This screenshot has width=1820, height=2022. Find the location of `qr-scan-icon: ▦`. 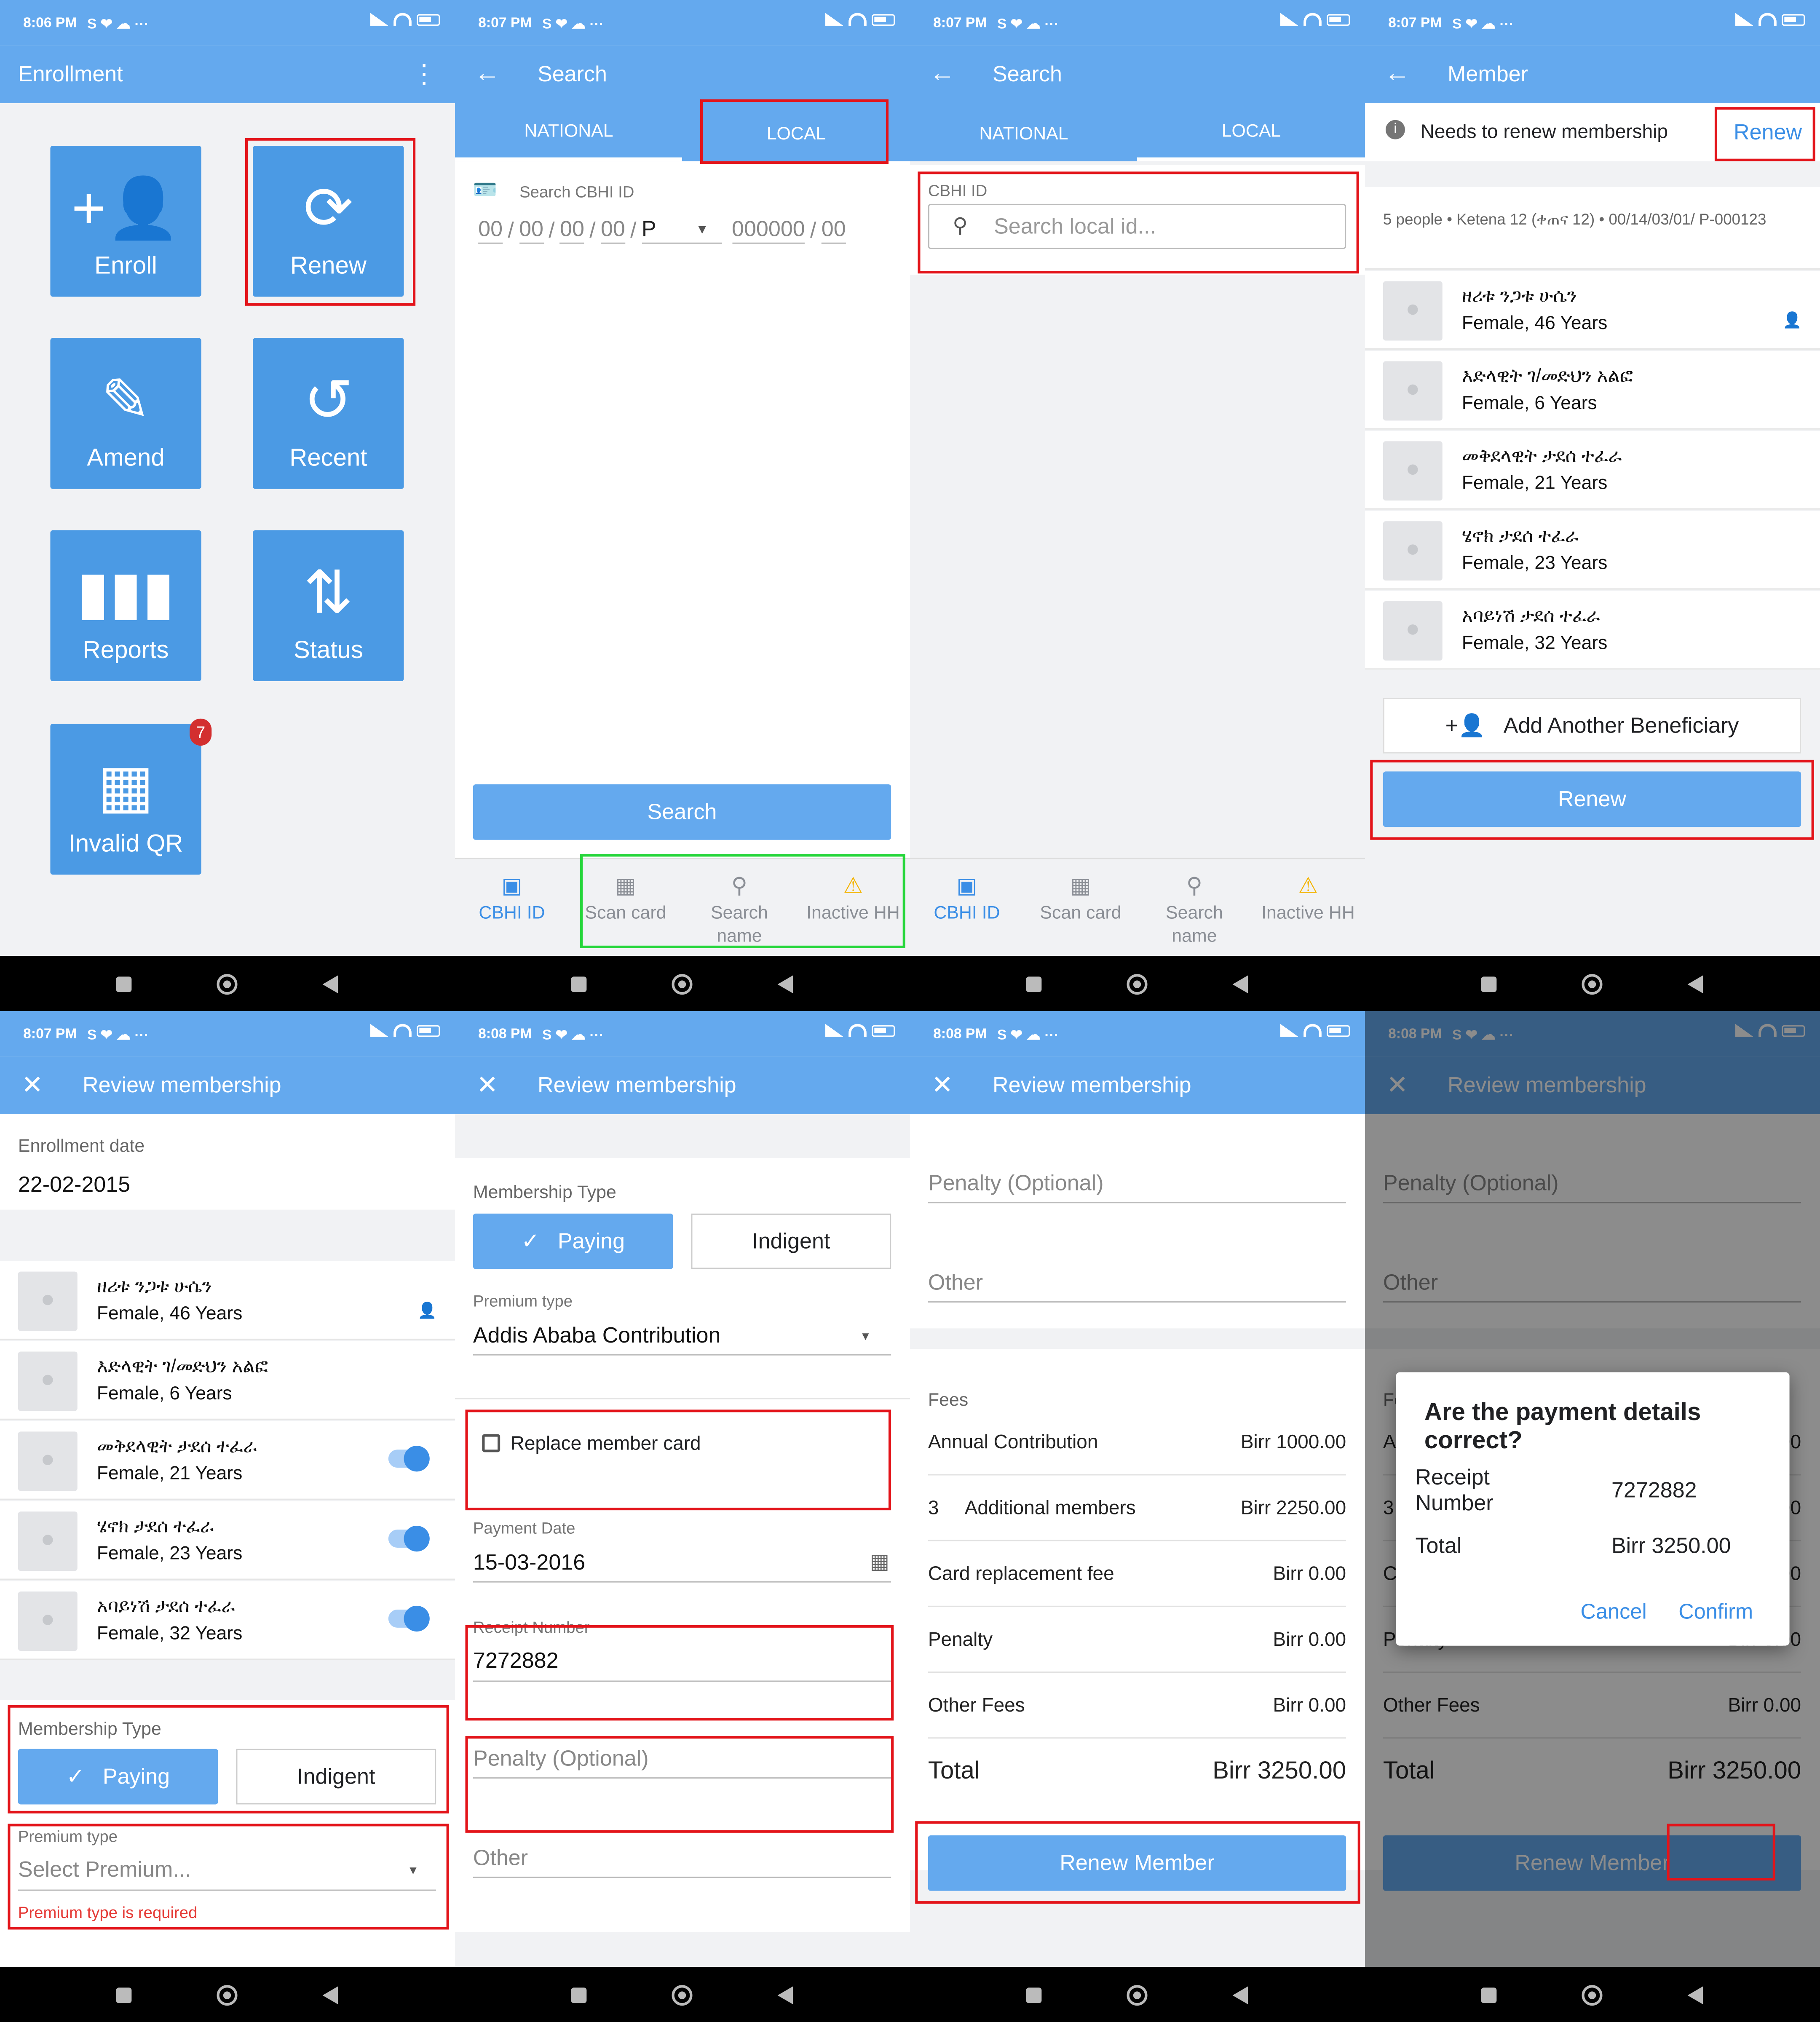

qr-scan-icon: ▦ is located at coordinates (1080, 885).